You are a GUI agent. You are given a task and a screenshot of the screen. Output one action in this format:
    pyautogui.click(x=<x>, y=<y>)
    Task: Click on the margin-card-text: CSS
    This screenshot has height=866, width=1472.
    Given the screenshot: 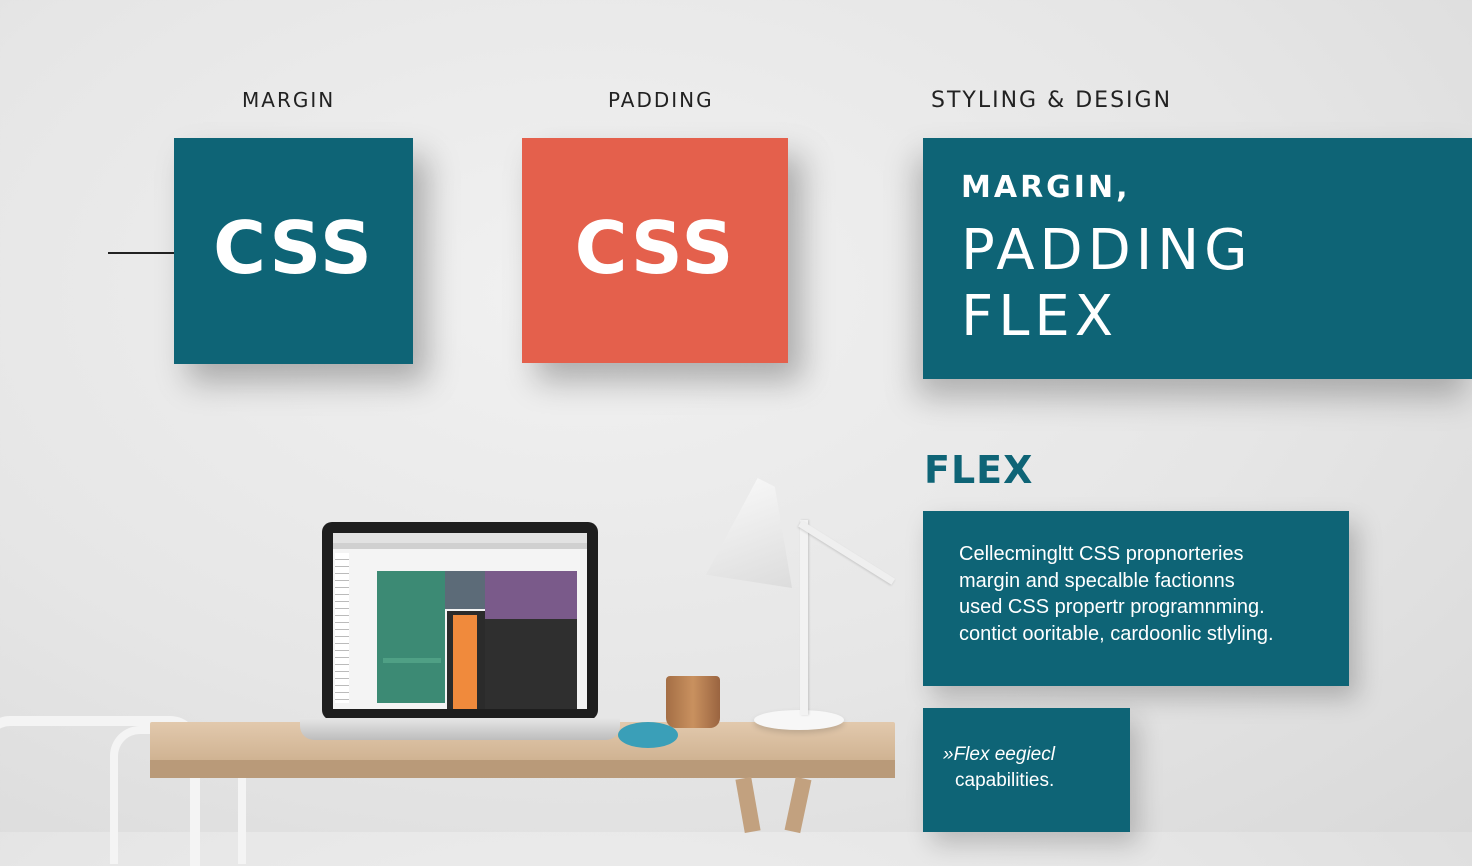 What is the action you would take?
    pyautogui.click(x=293, y=248)
    